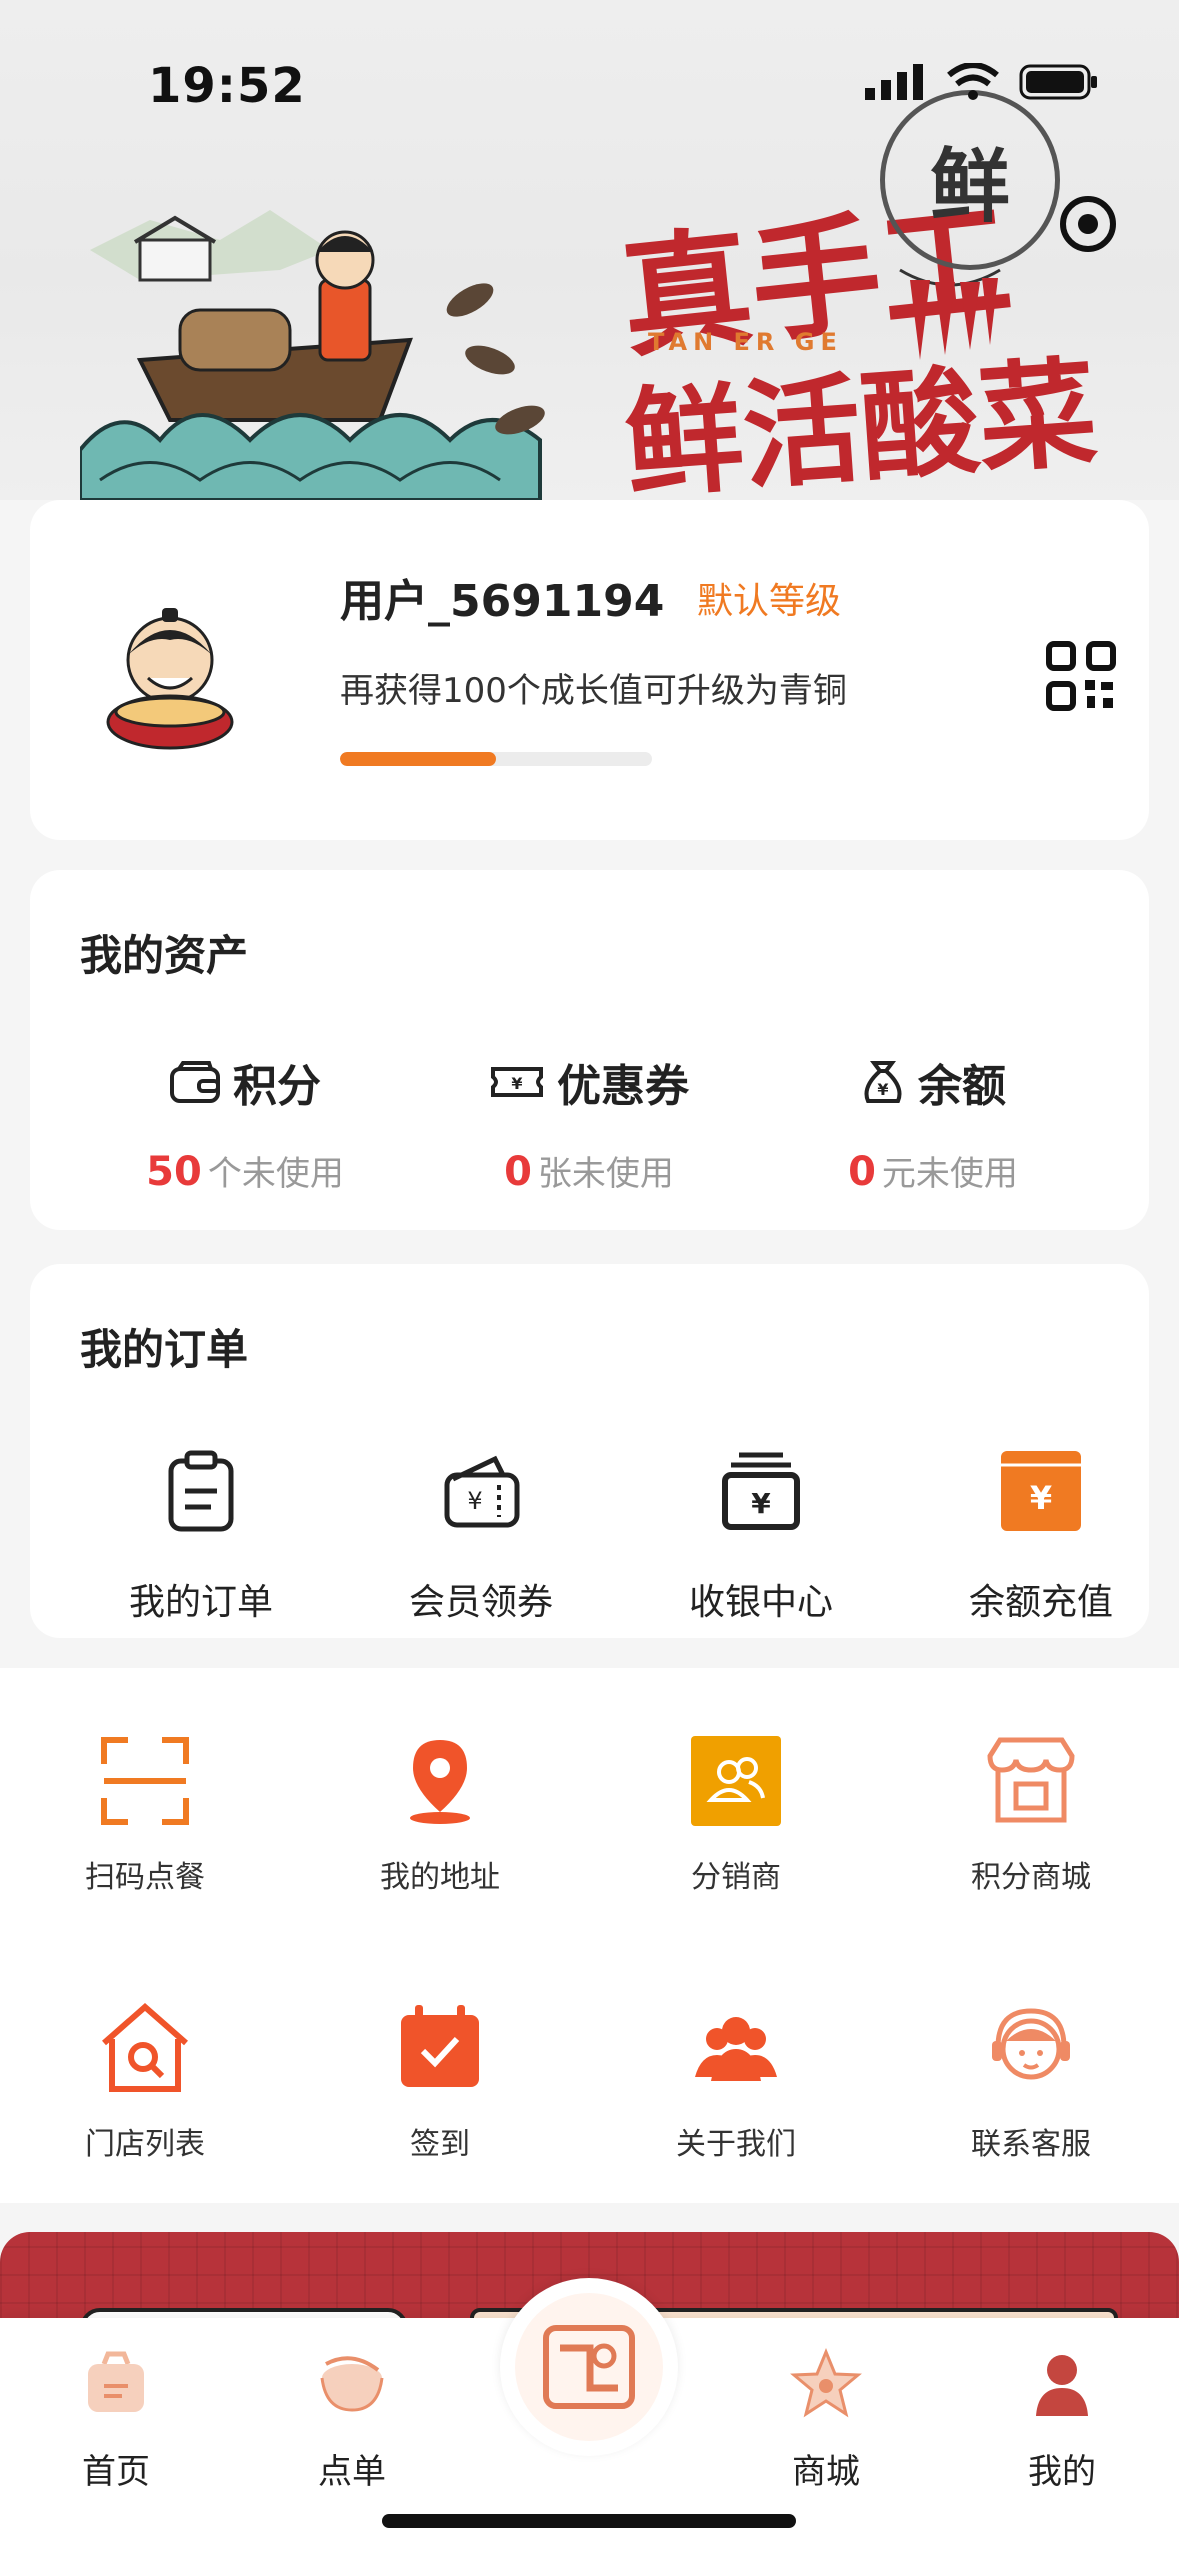  What do you see at coordinates (200, 1602) in the screenshot?
I see `order-item-label: 我的订单` at bounding box center [200, 1602].